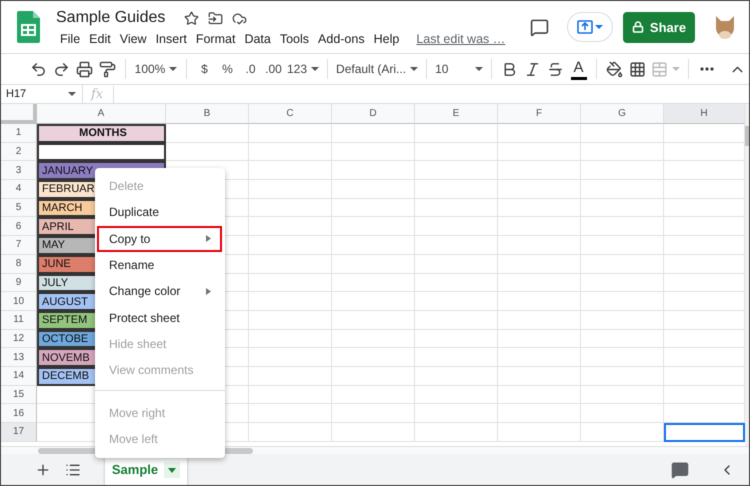 This screenshot has width=750, height=486. Describe the element at coordinates (71, 39) in the screenshot. I see `menu-item: File` at that location.